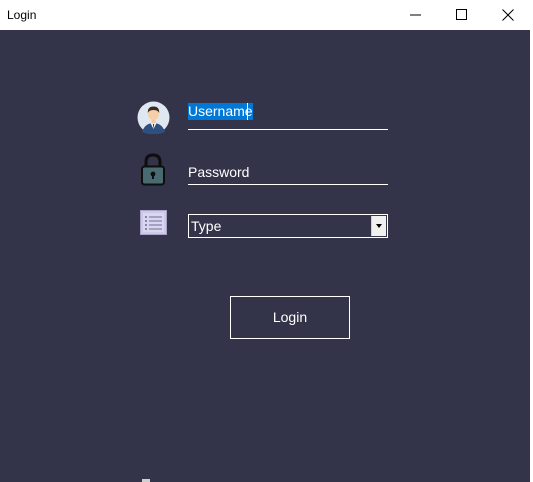 Image resolution: width=533 pixels, height=482 pixels. I want to click on type-dropdown-value: Type, so click(206, 226).